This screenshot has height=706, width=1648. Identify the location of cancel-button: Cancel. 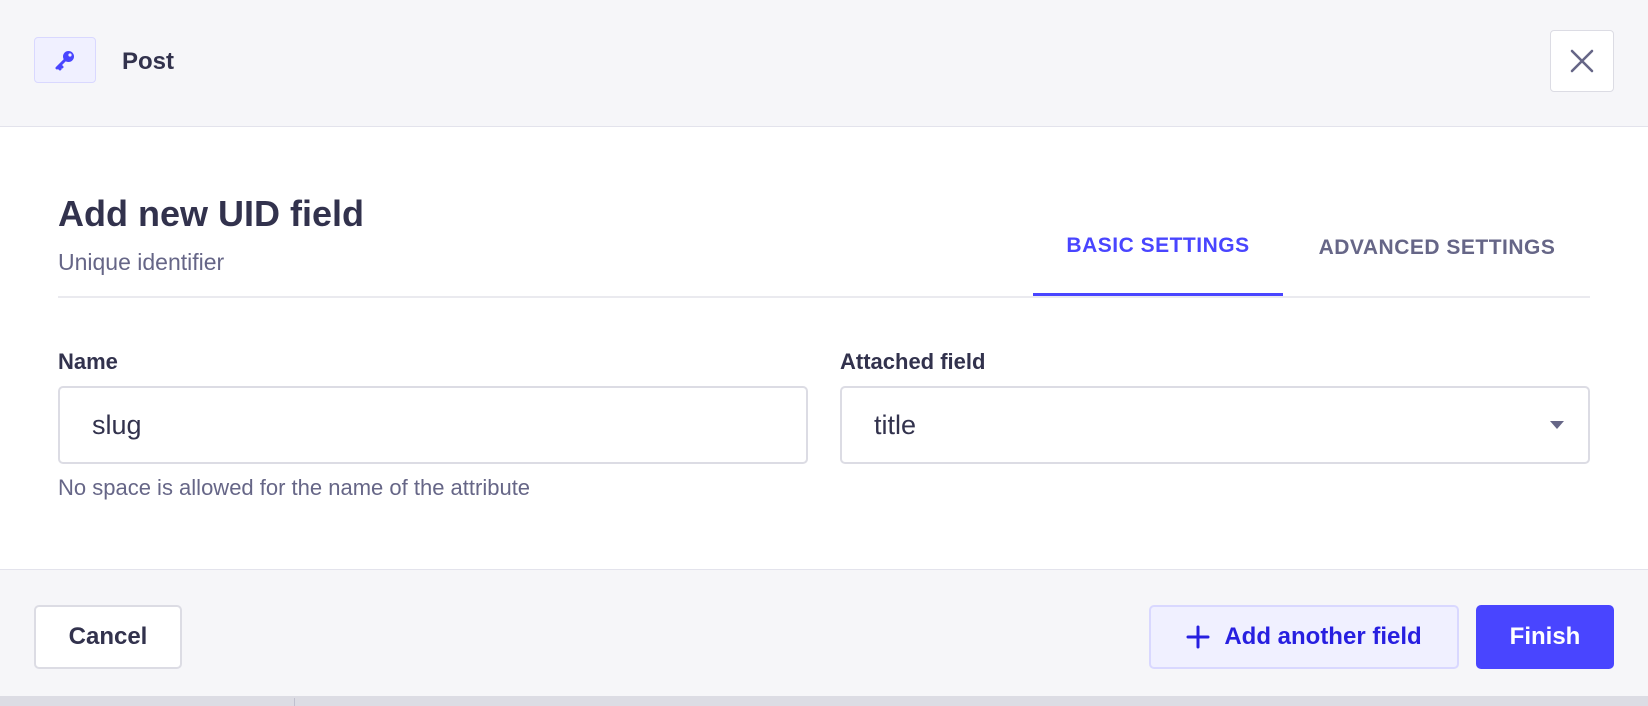
(108, 637).